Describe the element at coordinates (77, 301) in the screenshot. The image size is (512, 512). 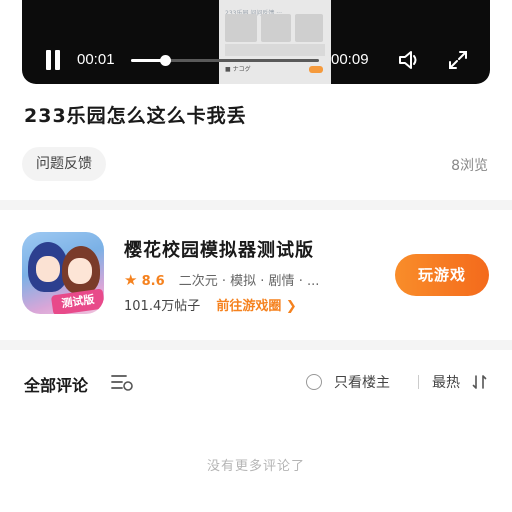
I see `test-version-badge: 测试版` at that location.